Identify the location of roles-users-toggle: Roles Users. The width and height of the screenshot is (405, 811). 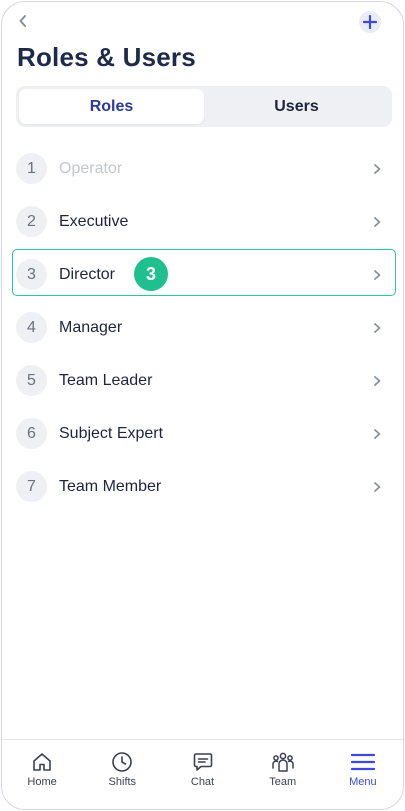
(204, 106).